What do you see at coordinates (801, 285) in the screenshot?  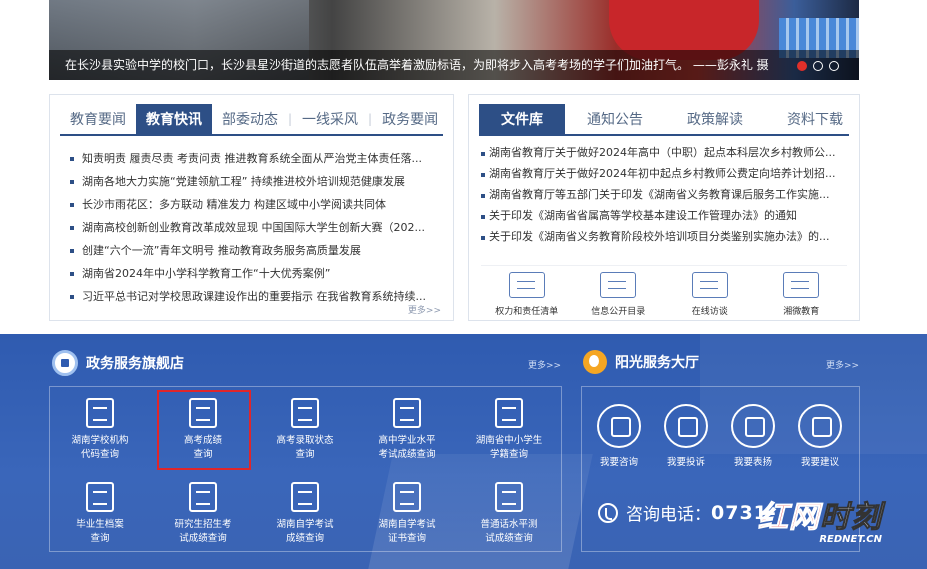 I see `chat-icon` at bounding box center [801, 285].